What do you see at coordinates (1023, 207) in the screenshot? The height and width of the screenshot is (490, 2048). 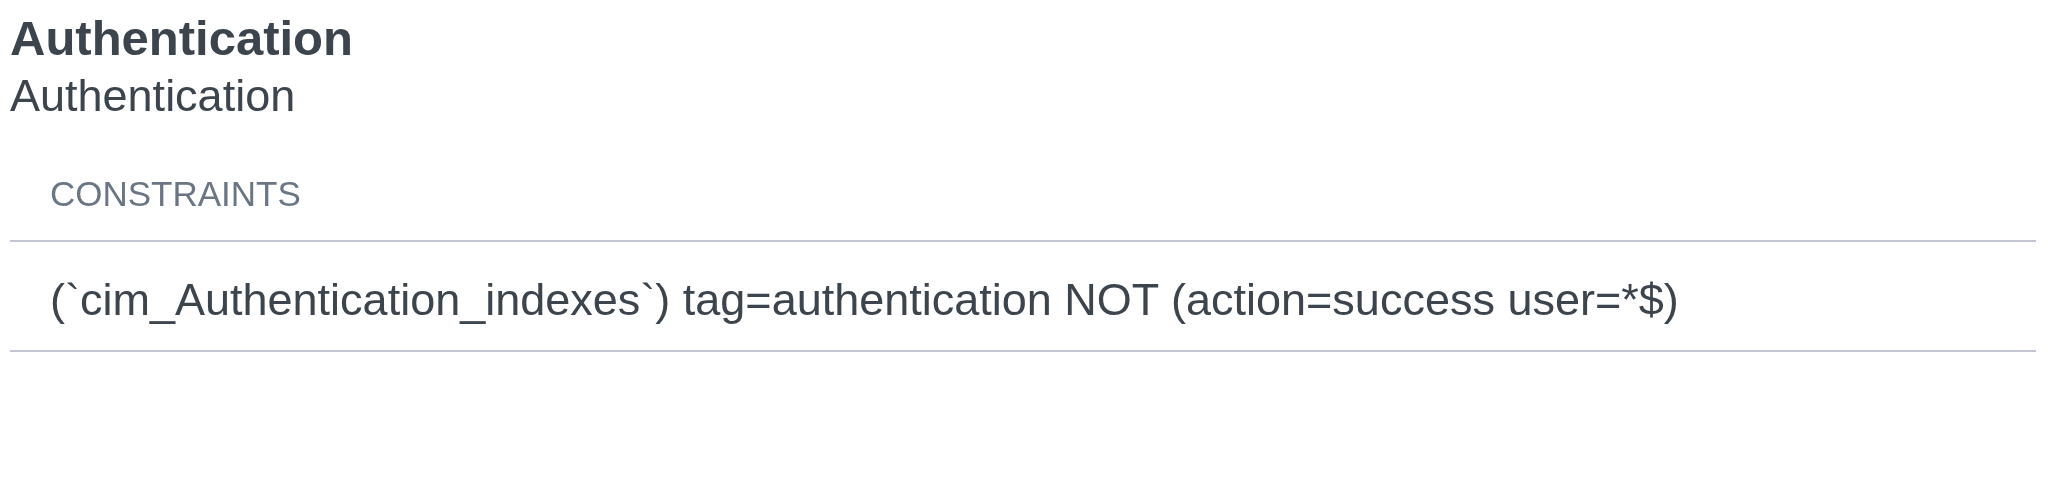 I see `column-header: CONSTRAINTS` at bounding box center [1023, 207].